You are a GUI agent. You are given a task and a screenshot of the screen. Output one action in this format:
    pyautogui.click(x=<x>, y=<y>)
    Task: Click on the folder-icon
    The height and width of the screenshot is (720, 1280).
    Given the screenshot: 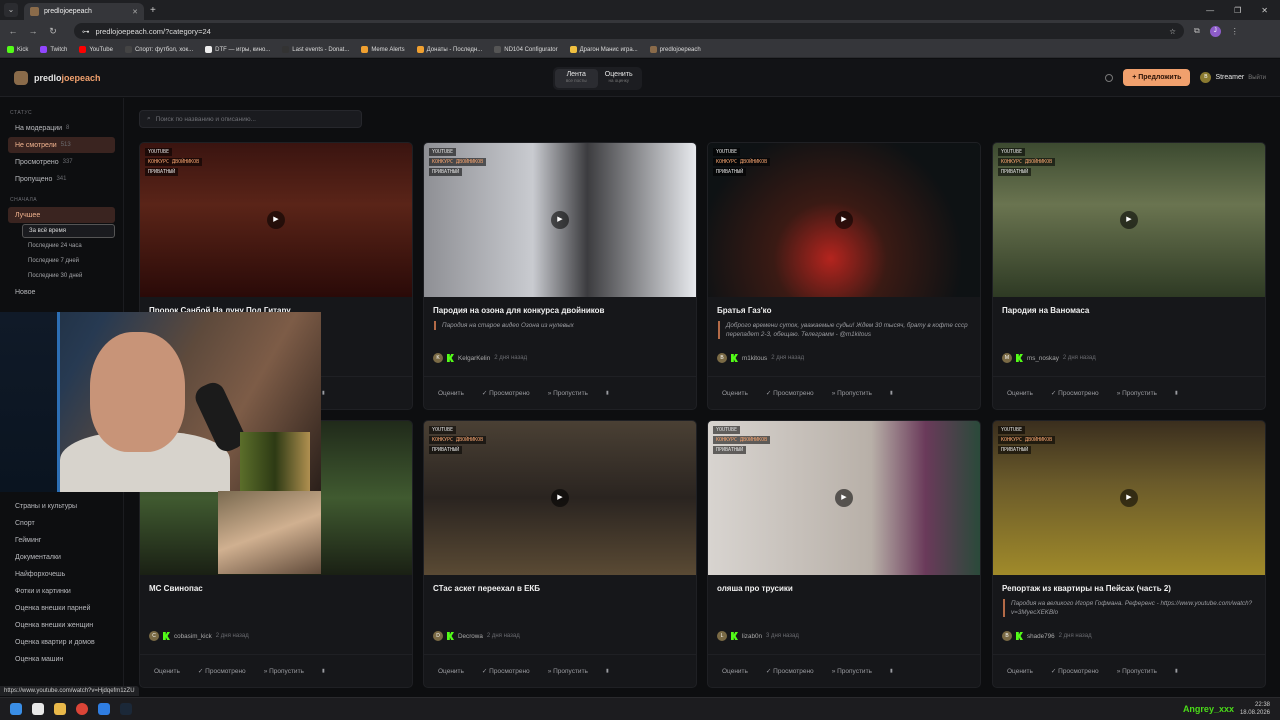 What is the action you would take?
    pyautogui.click(x=60, y=709)
    